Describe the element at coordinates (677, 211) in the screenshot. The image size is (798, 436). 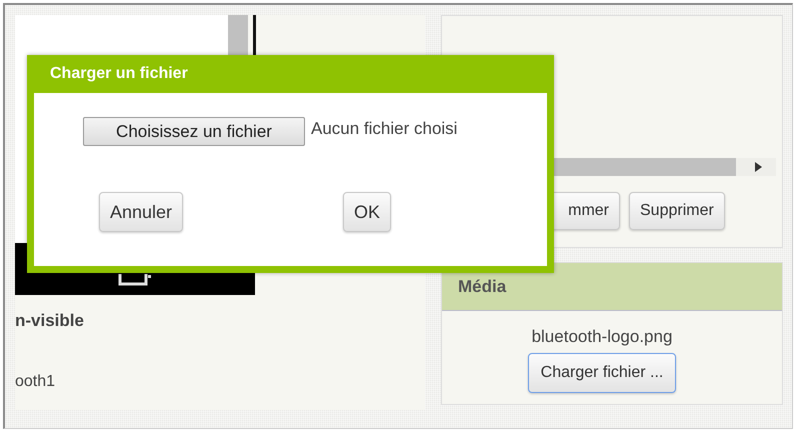
I see `delete-button: Supprimer` at that location.